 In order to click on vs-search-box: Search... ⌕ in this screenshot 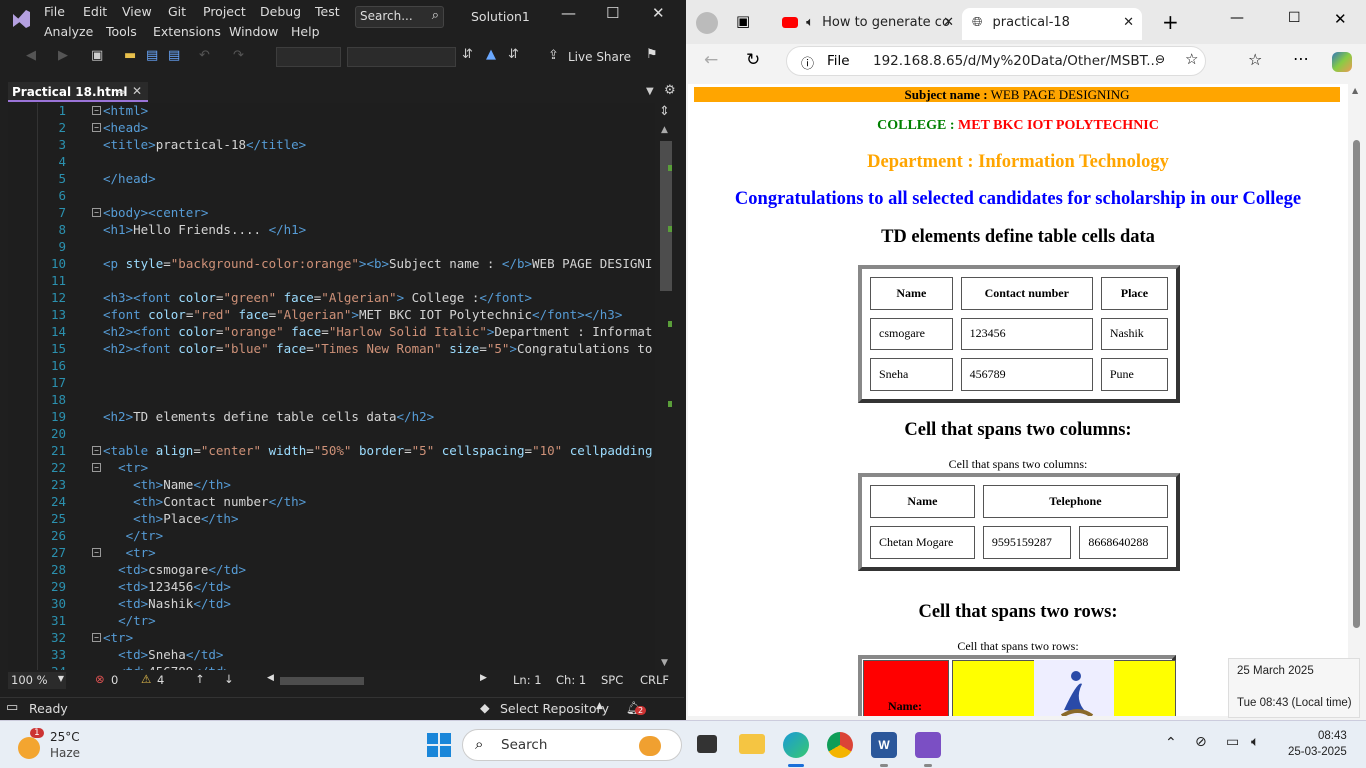, I will do `click(399, 17)`.